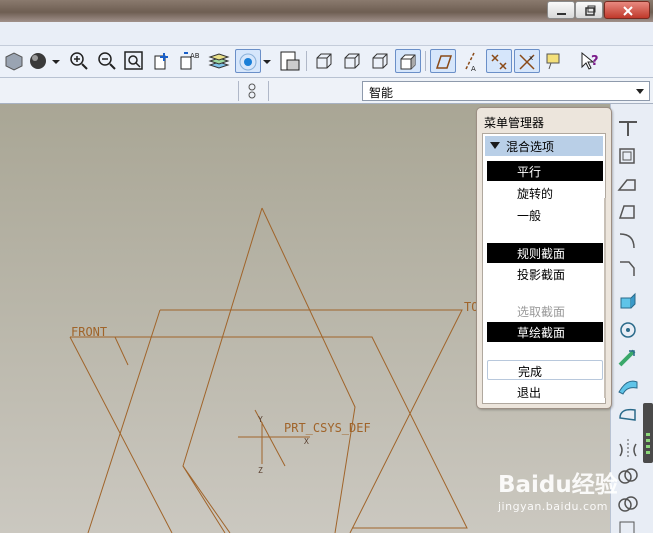 This screenshot has height=533, width=653. I want to click on watermark-url: jingyan.baidu.com, so click(553, 506).